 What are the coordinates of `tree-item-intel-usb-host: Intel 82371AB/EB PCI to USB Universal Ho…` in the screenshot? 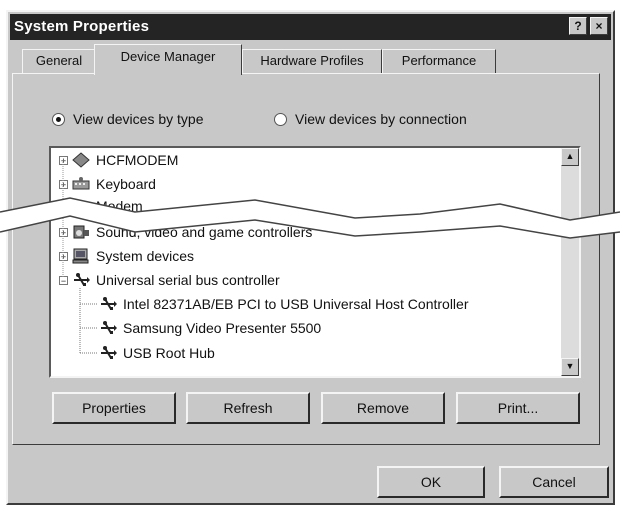 It's located at (284, 304).